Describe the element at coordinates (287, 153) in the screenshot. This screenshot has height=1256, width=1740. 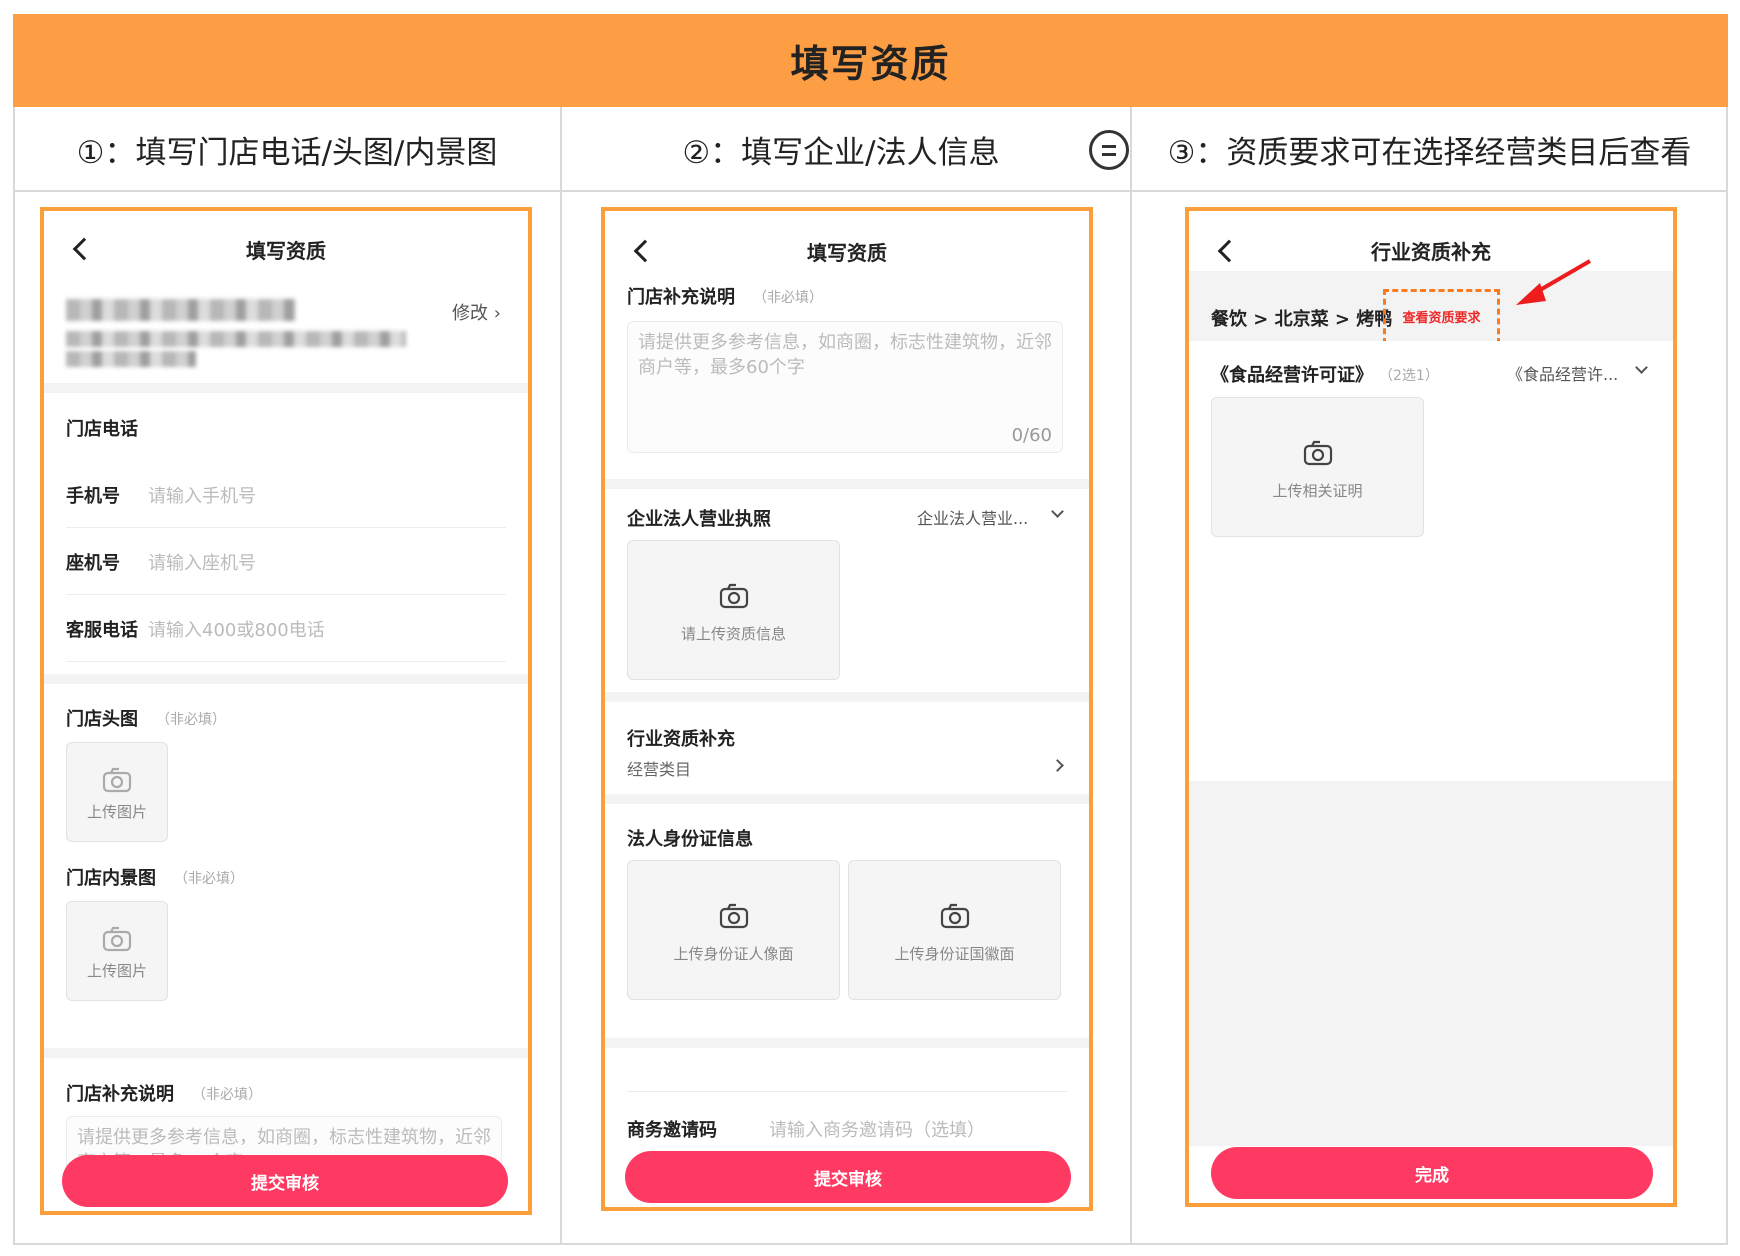
I see `step-1-label: ①：填写门店电话/头图/内景图` at that location.